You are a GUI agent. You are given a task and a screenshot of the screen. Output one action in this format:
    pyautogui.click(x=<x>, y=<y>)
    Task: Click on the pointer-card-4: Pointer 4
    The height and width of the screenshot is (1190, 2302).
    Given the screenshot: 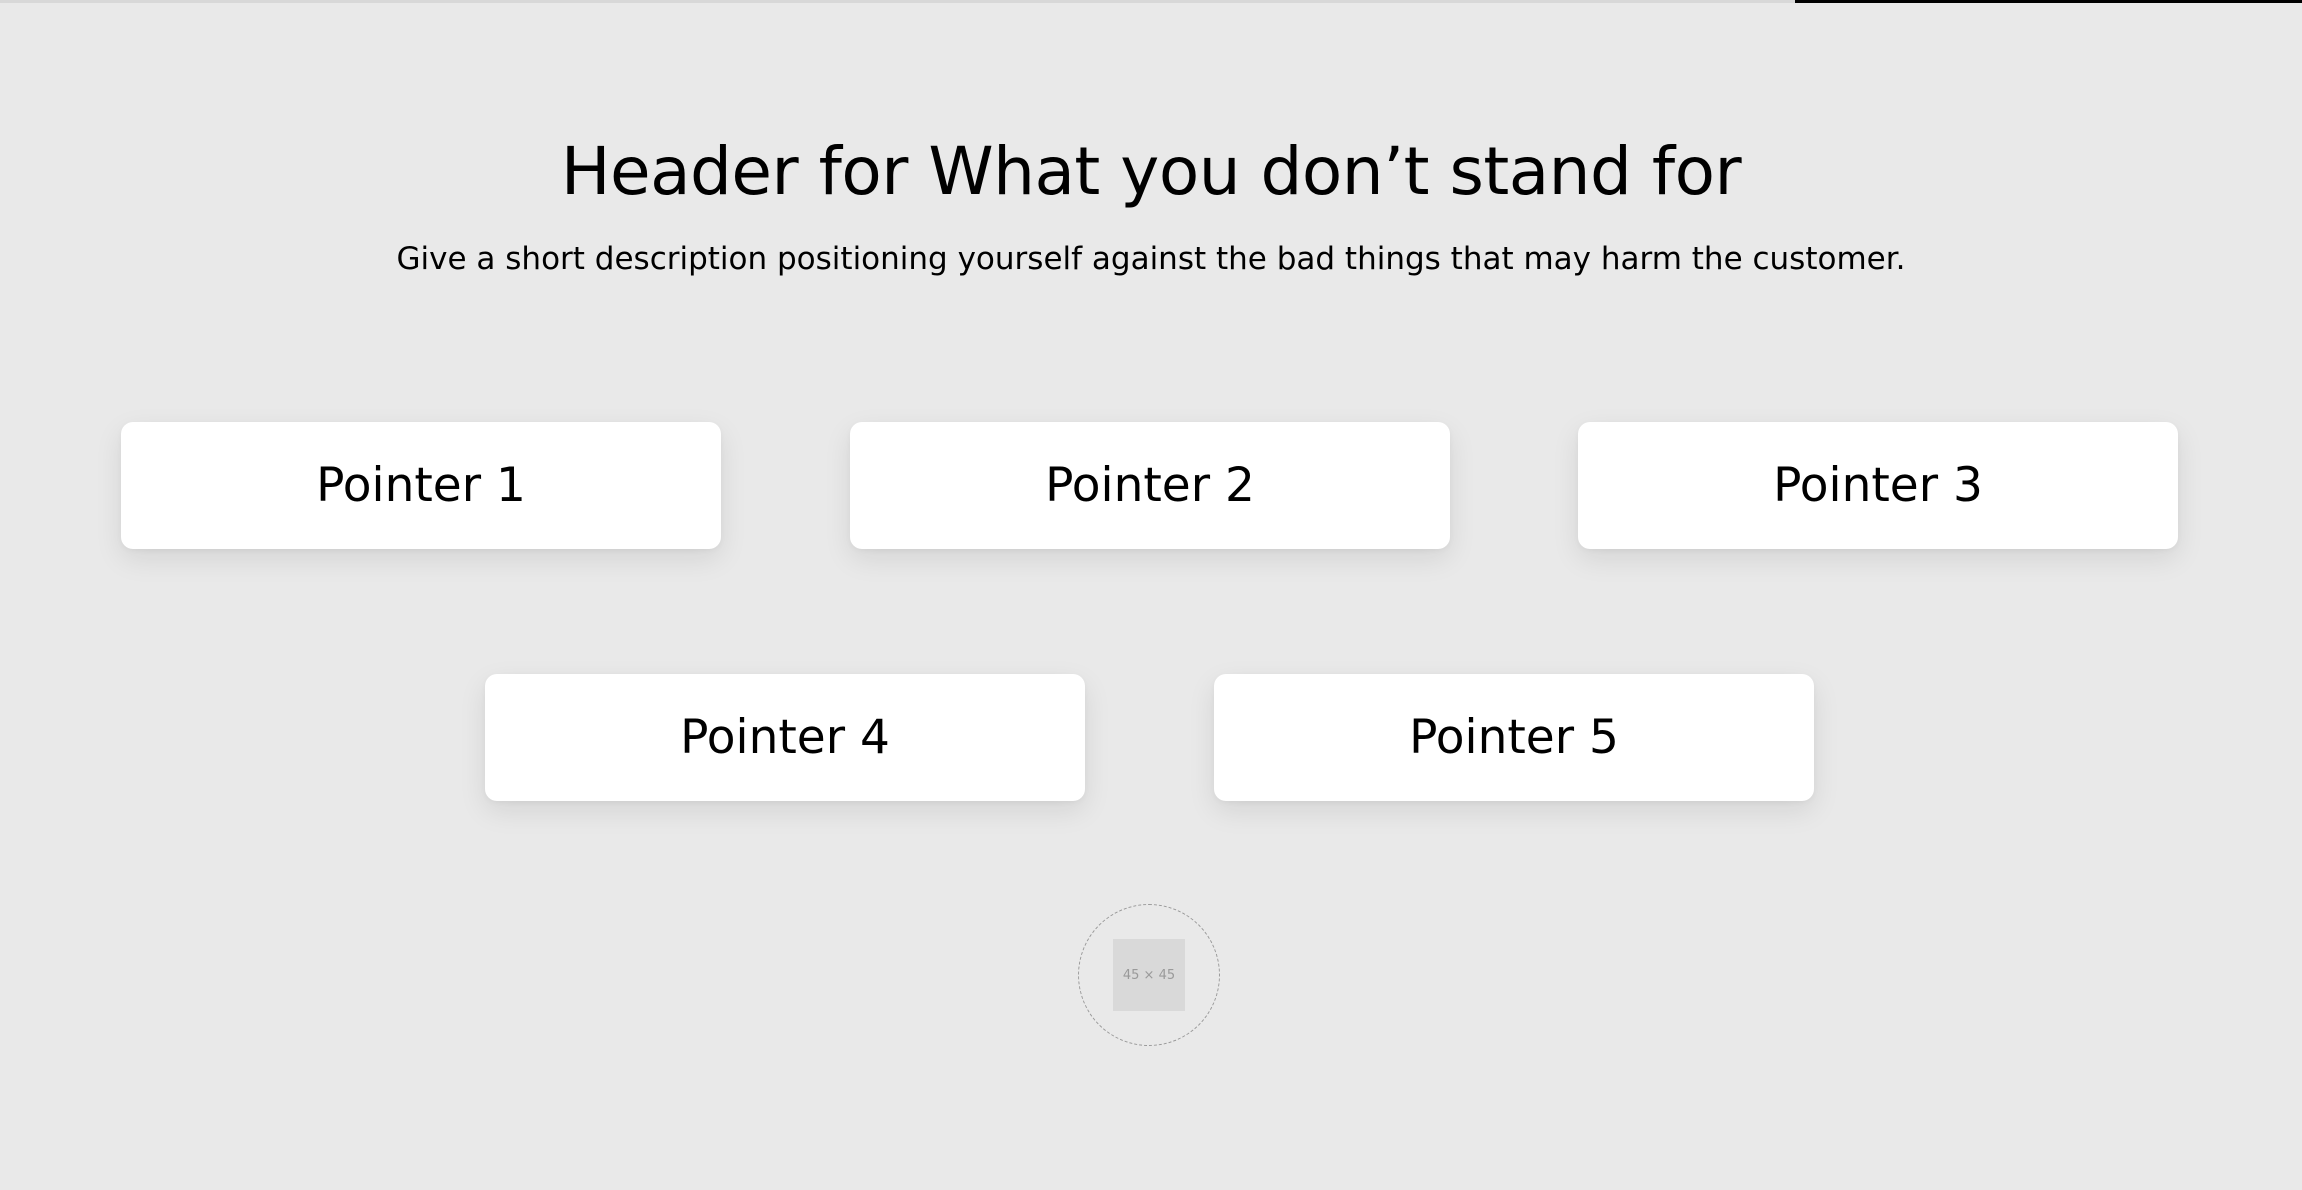 What is the action you would take?
    pyautogui.click(x=785, y=737)
    